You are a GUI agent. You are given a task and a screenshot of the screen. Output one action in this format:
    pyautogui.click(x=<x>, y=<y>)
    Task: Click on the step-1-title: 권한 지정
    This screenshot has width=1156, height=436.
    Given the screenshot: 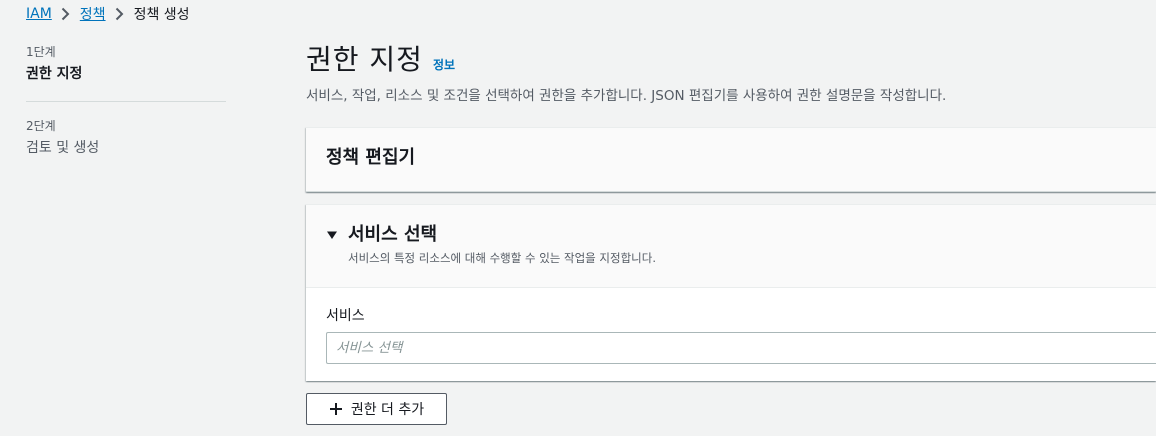 What is the action you would take?
    pyautogui.click(x=54, y=74)
    